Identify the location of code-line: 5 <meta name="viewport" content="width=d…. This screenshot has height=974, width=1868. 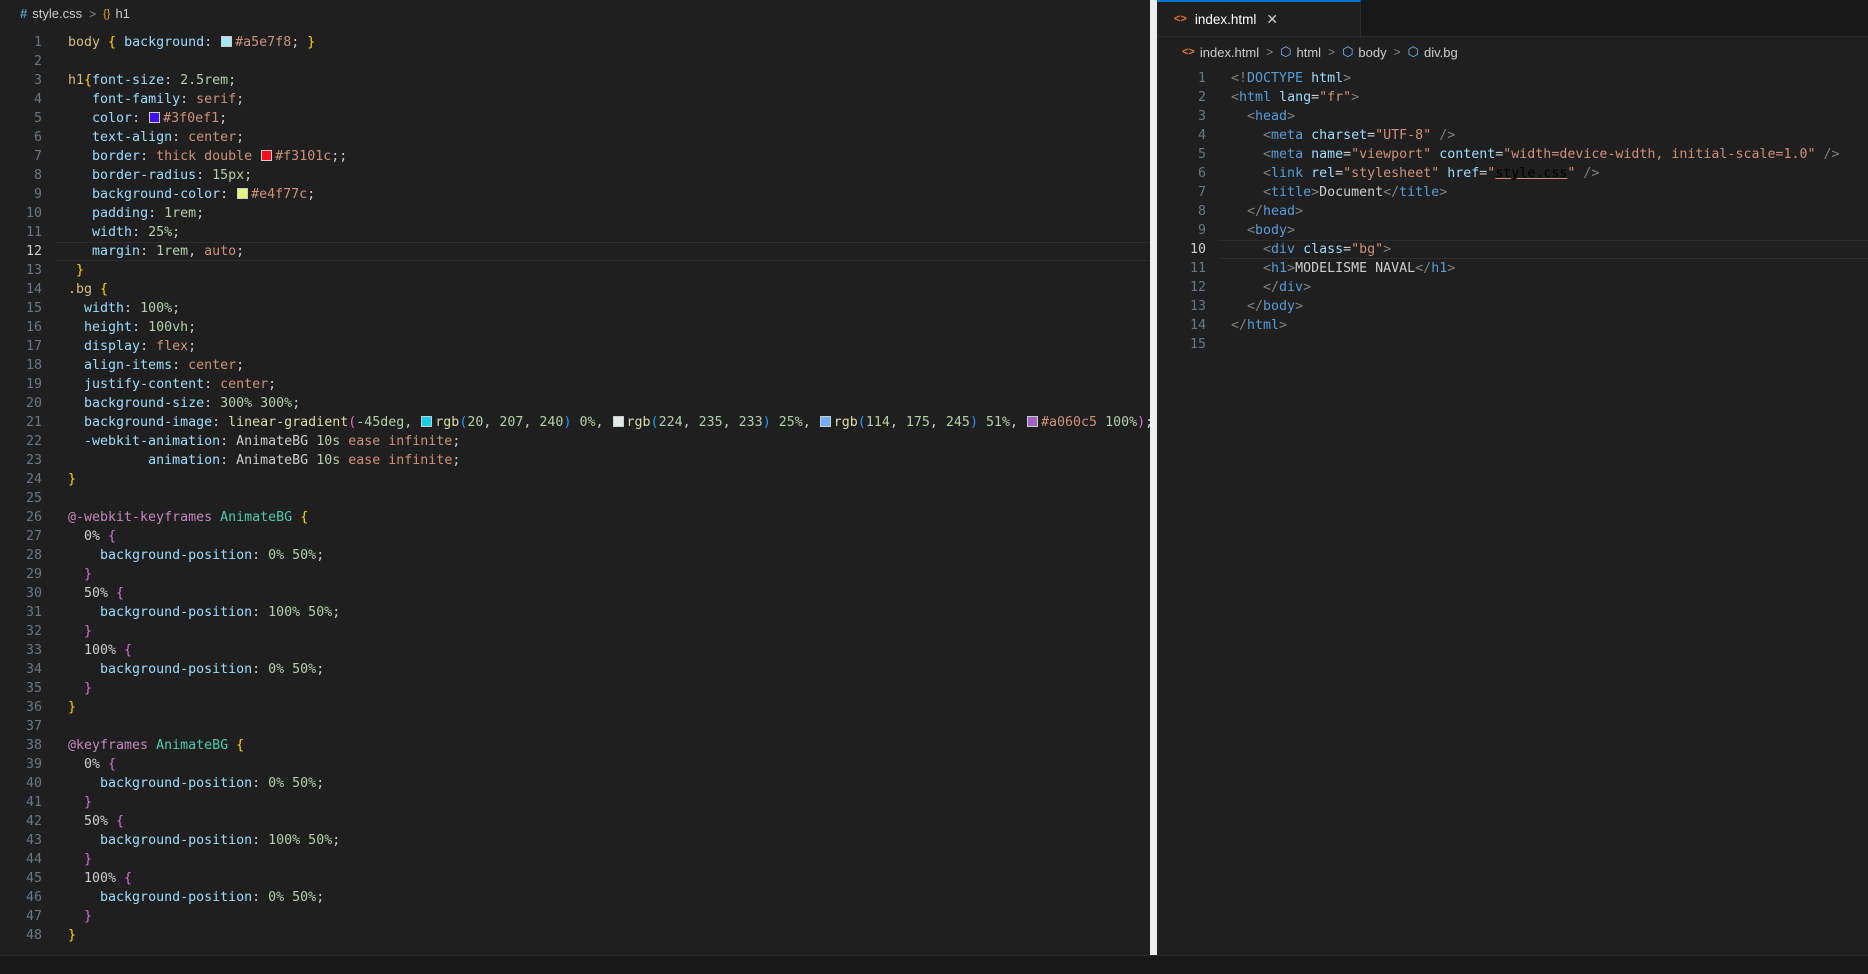
(1512, 154).